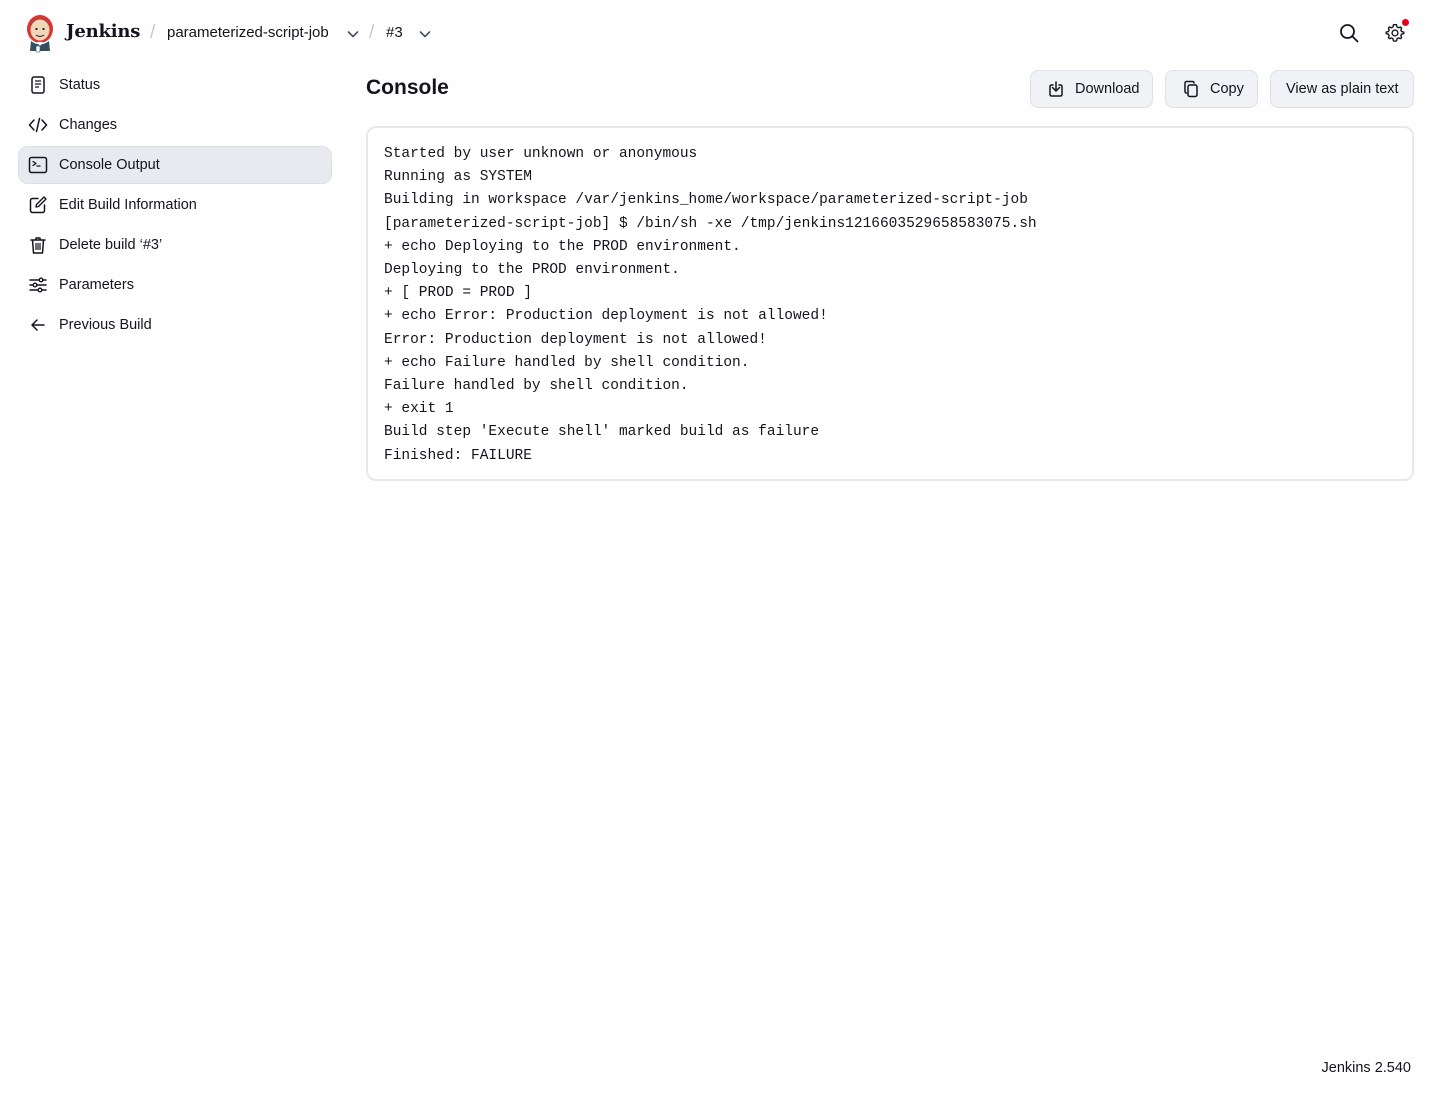 The width and height of the screenshot is (1440, 1100). I want to click on console-line: Finished: FAILURE, so click(458, 455).